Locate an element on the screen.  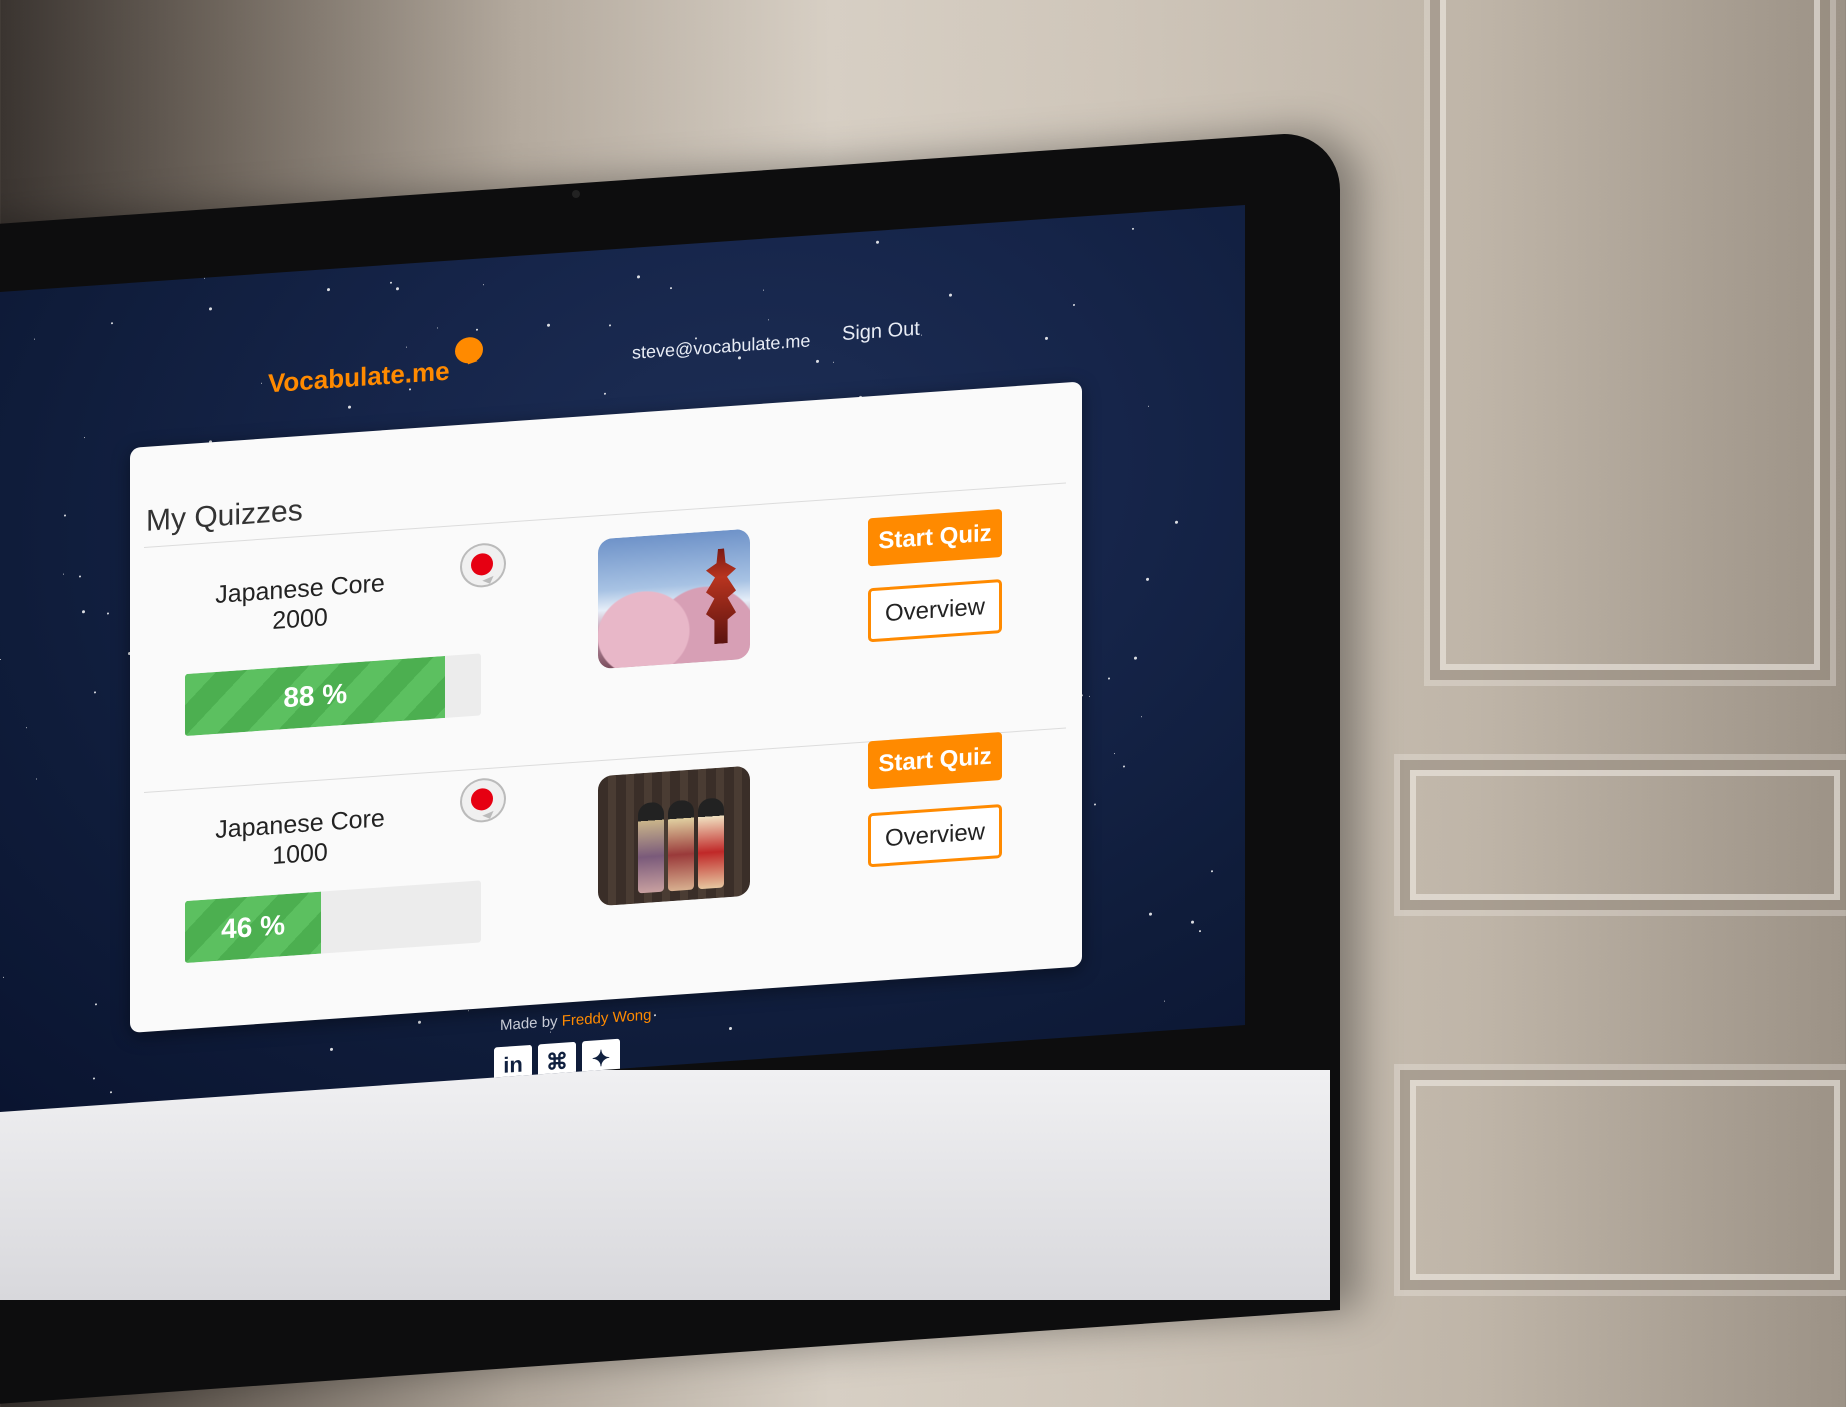
page-title: My Quizzes is located at coordinates (224, 515).